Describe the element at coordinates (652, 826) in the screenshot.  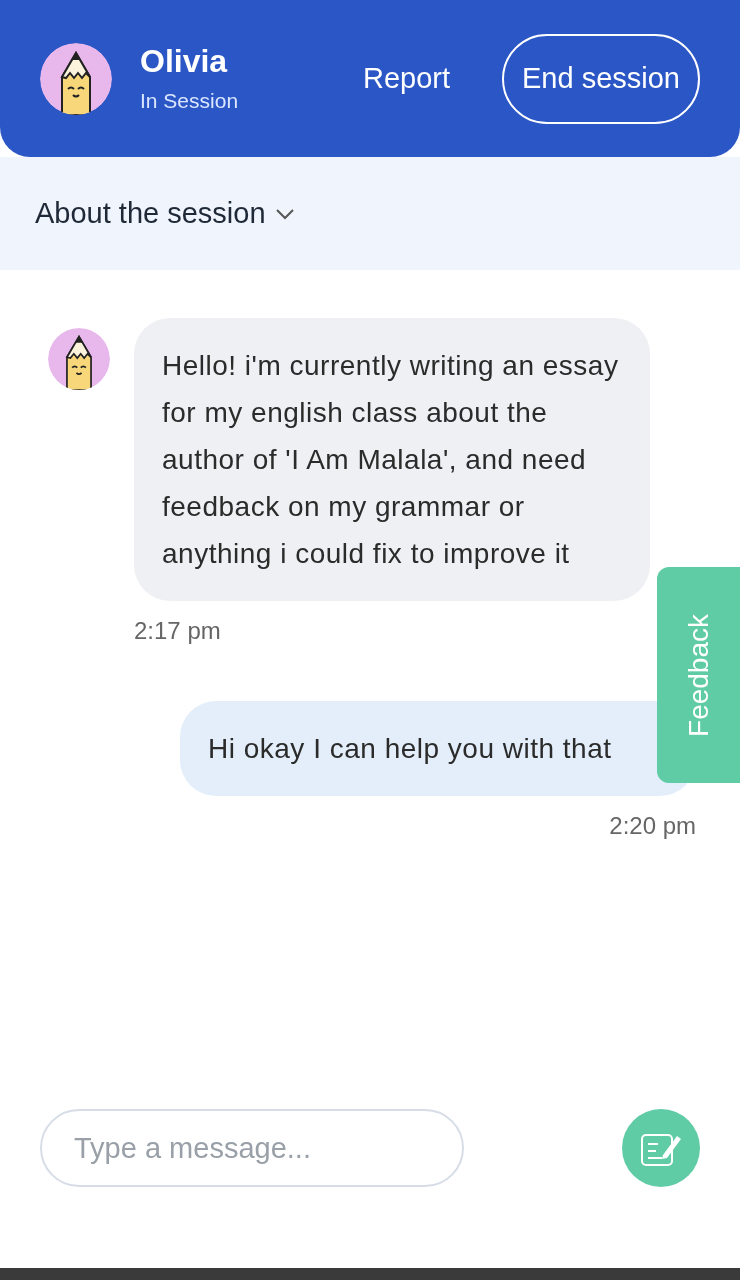
I see `message-time: 2:20 pm` at that location.